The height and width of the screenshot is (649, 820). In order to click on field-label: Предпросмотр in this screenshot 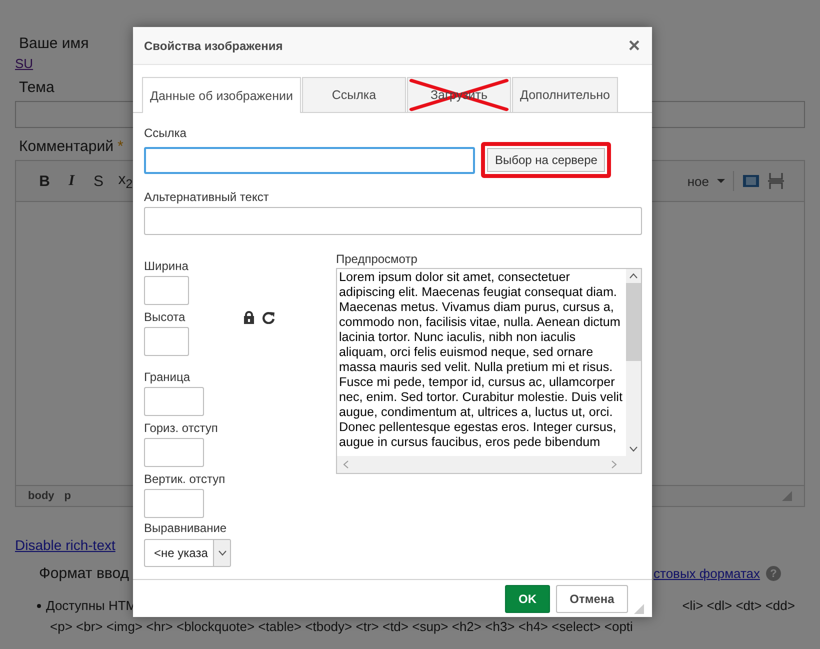, I will do `click(377, 259)`.